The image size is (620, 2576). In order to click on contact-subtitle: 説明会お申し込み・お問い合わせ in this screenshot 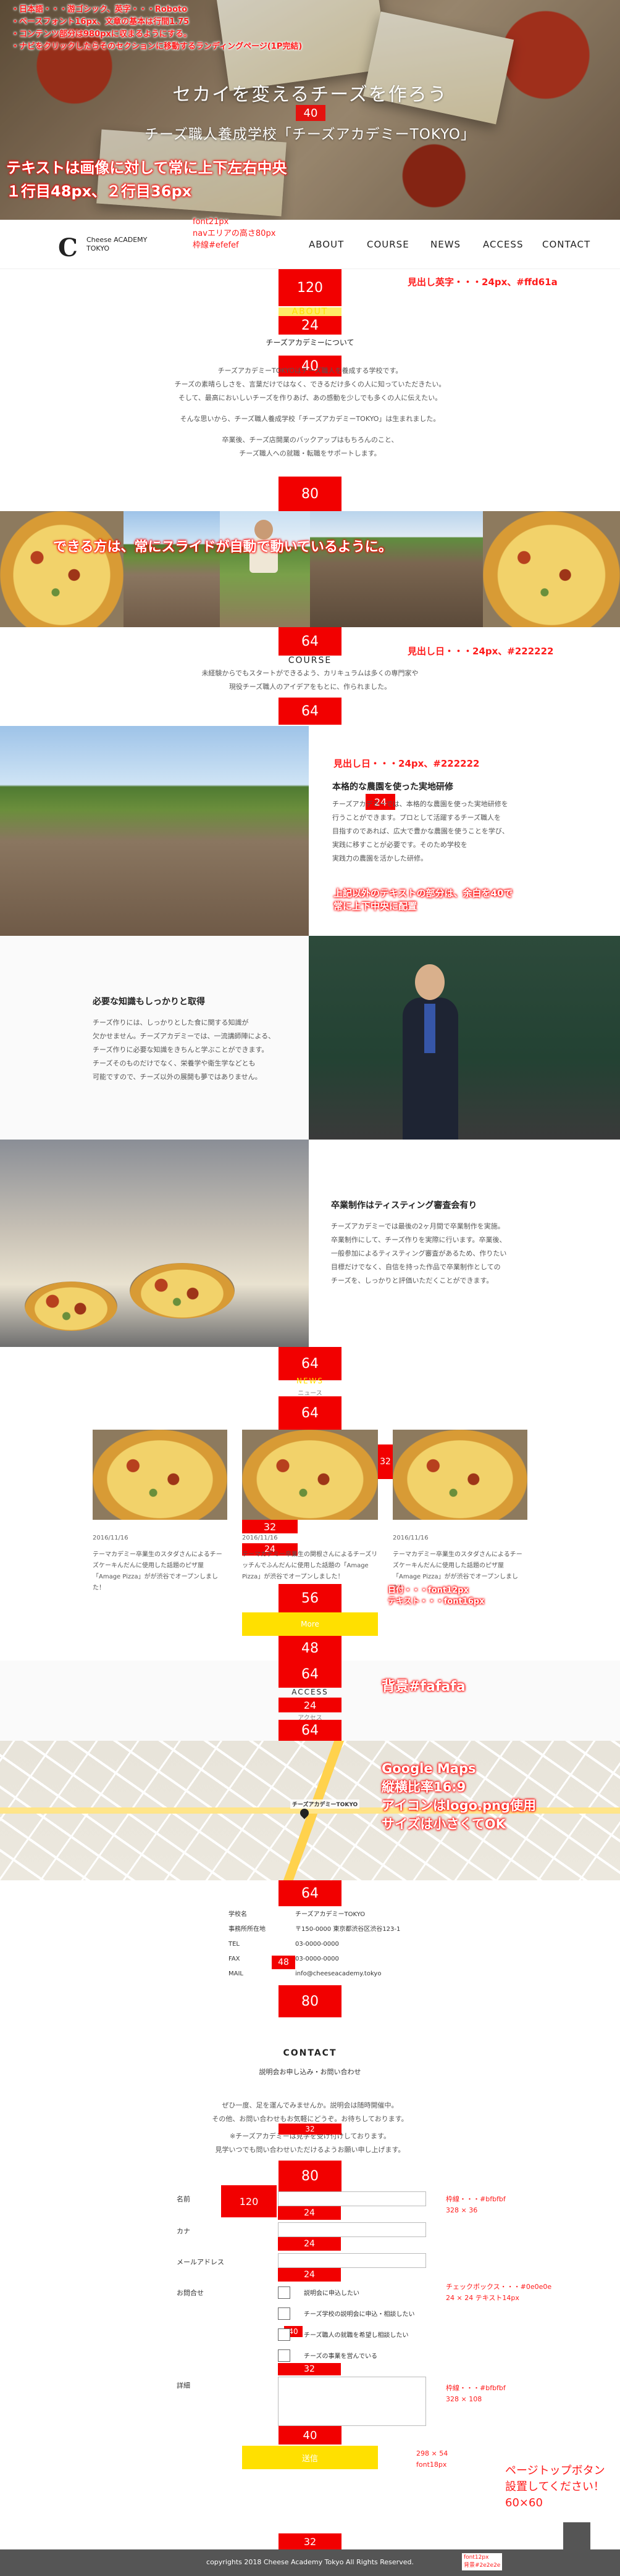, I will do `click(310, 2072)`.